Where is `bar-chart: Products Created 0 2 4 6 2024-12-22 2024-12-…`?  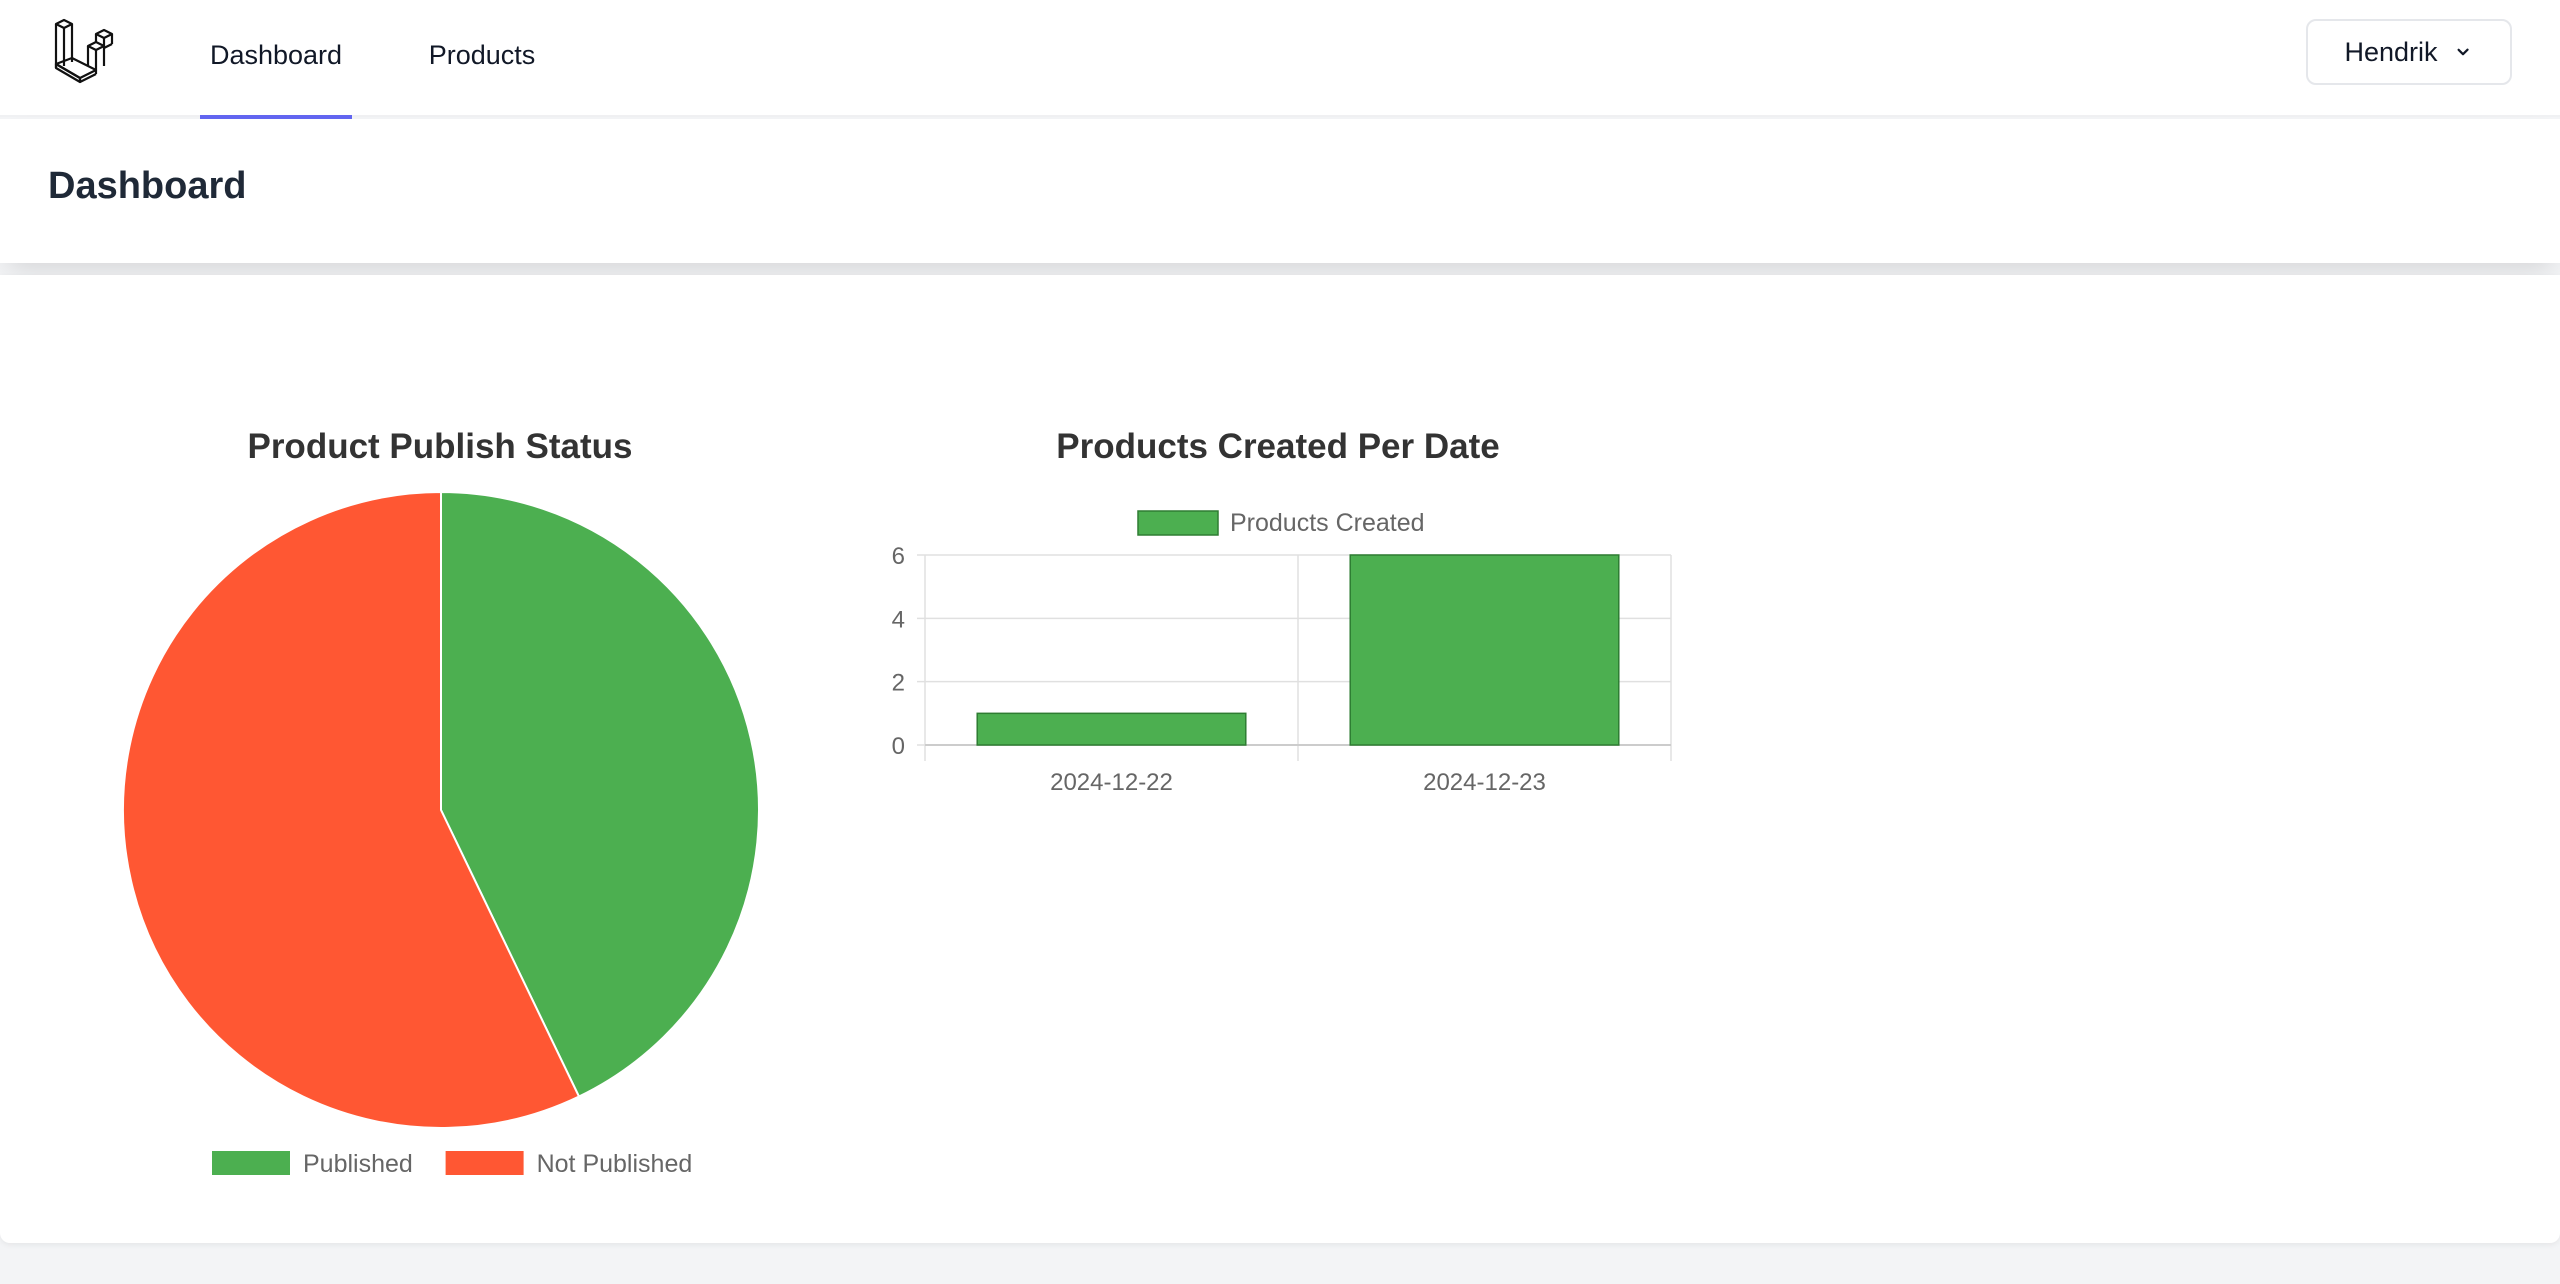
bar-chart: Products Created 0 2 4 6 2024-12-22 2024-12-… is located at coordinates (1282, 652).